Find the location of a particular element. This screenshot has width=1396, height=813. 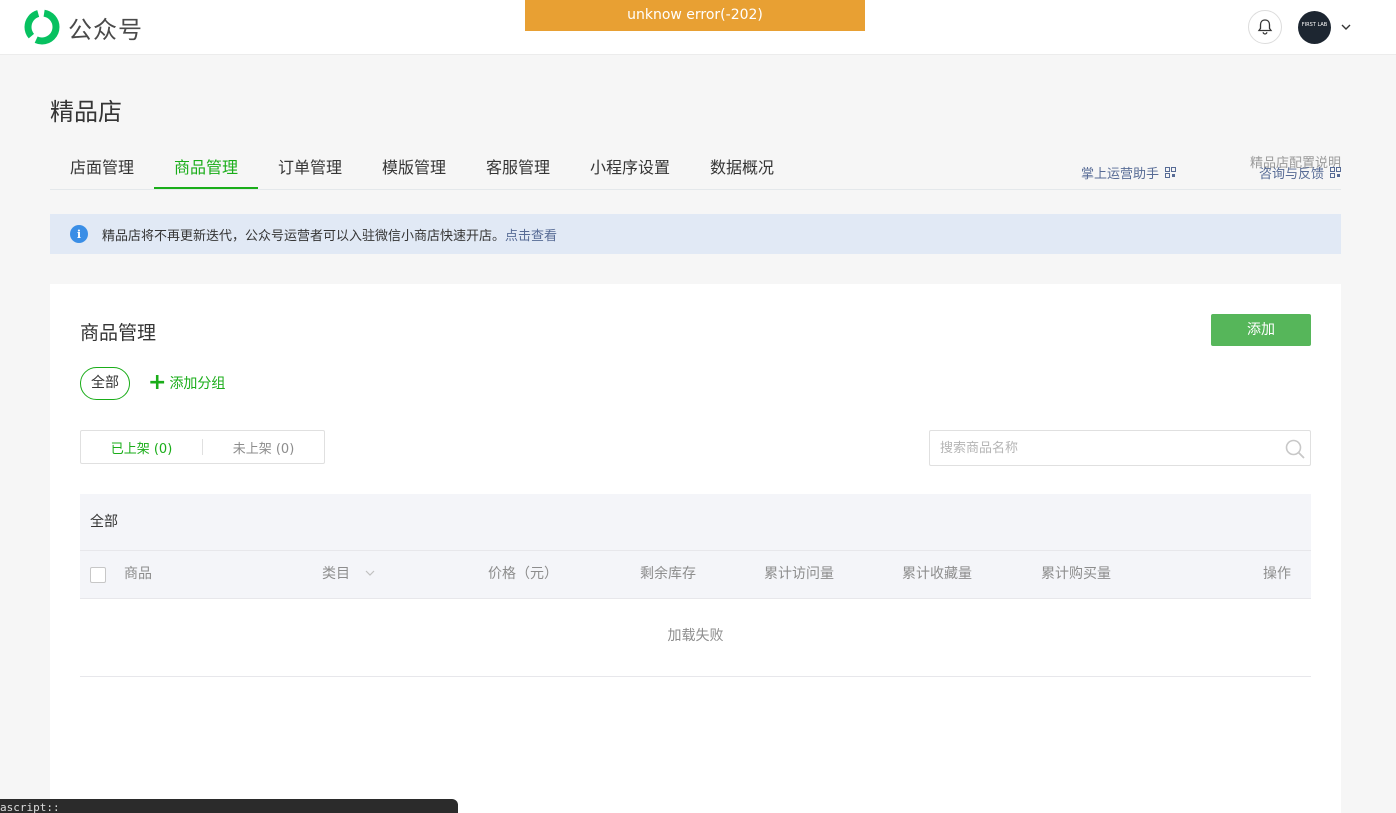

table-header: 商品 类目 价格（元） 剩余库存 累计访问量 累计收藏量 累计购买量 操作 is located at coordinates (695, 574).